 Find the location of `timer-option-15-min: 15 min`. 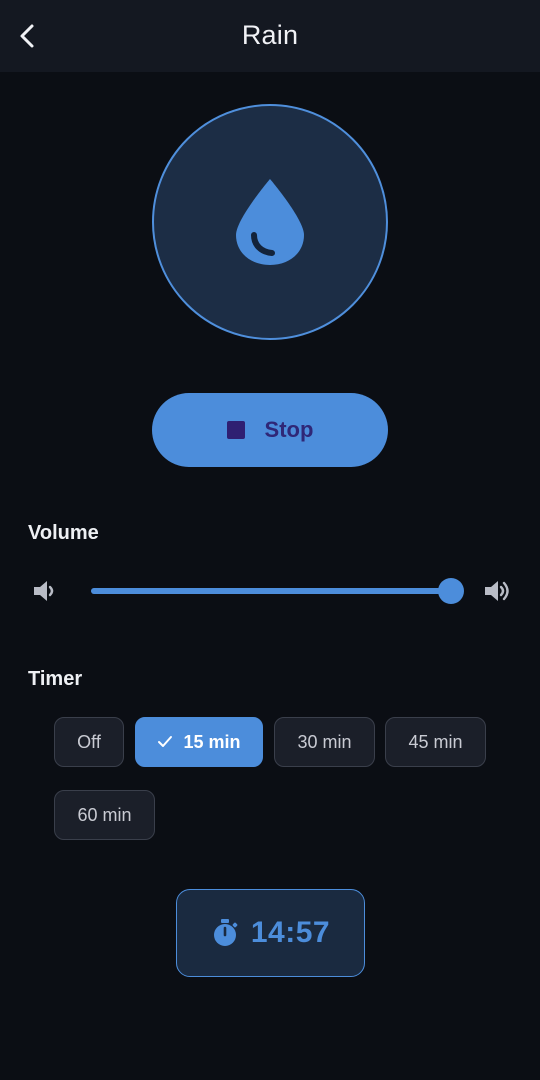

timer-option-15-min: 15 min is located at coordinates (199, 742).